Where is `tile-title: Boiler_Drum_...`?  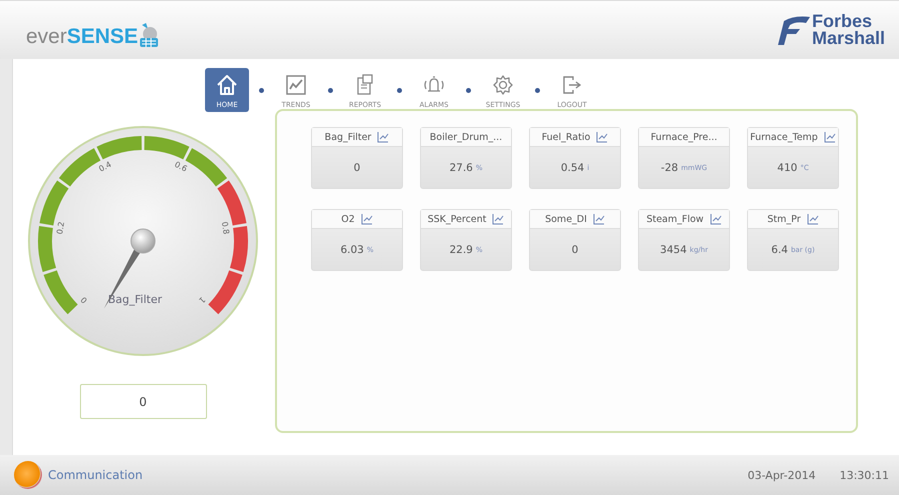
tile-title: Boiler_Drum_... is located at coordinates (466, 137).